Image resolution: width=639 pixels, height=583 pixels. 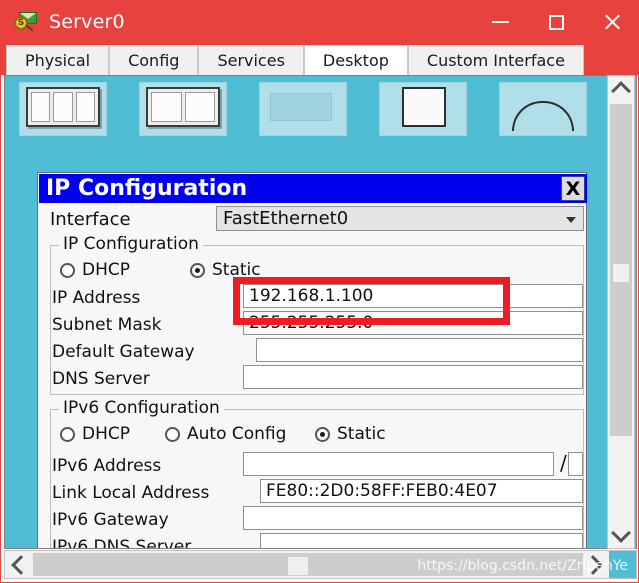 I want to click on scroll-left-button, so click(x=18, y=564).